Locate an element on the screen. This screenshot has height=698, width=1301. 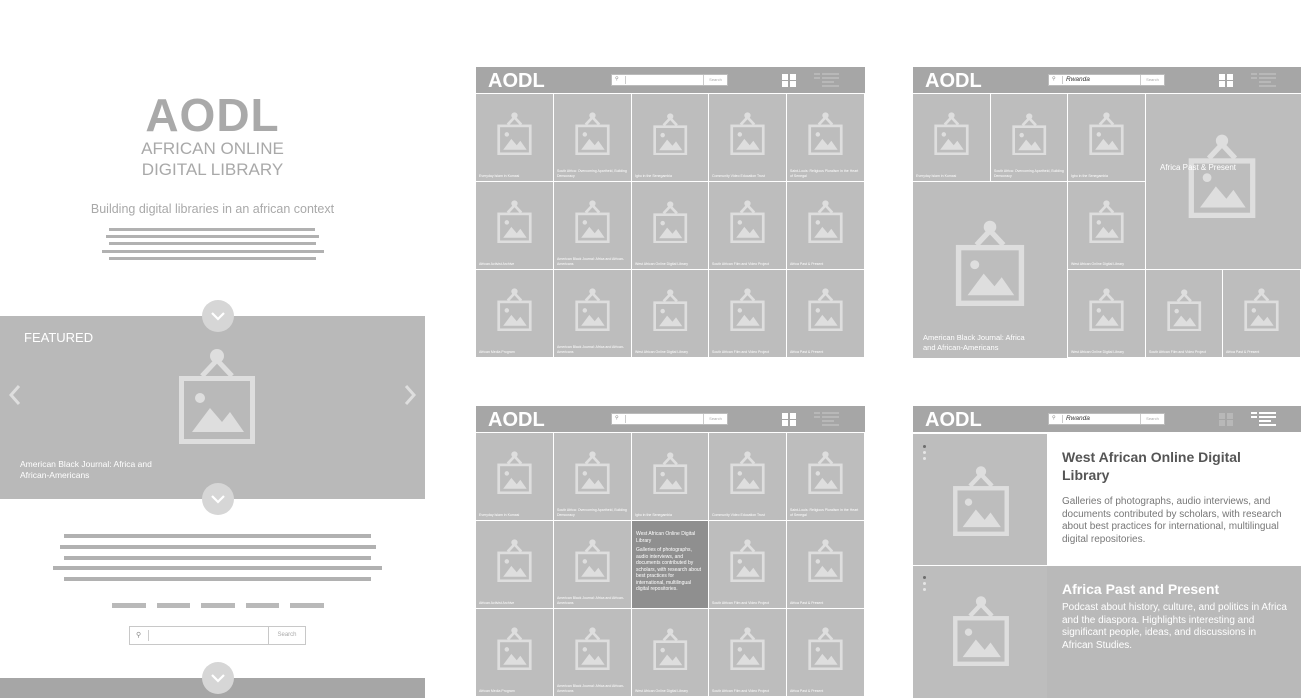
chevron-right-icon is located at coordinates (410, 395).